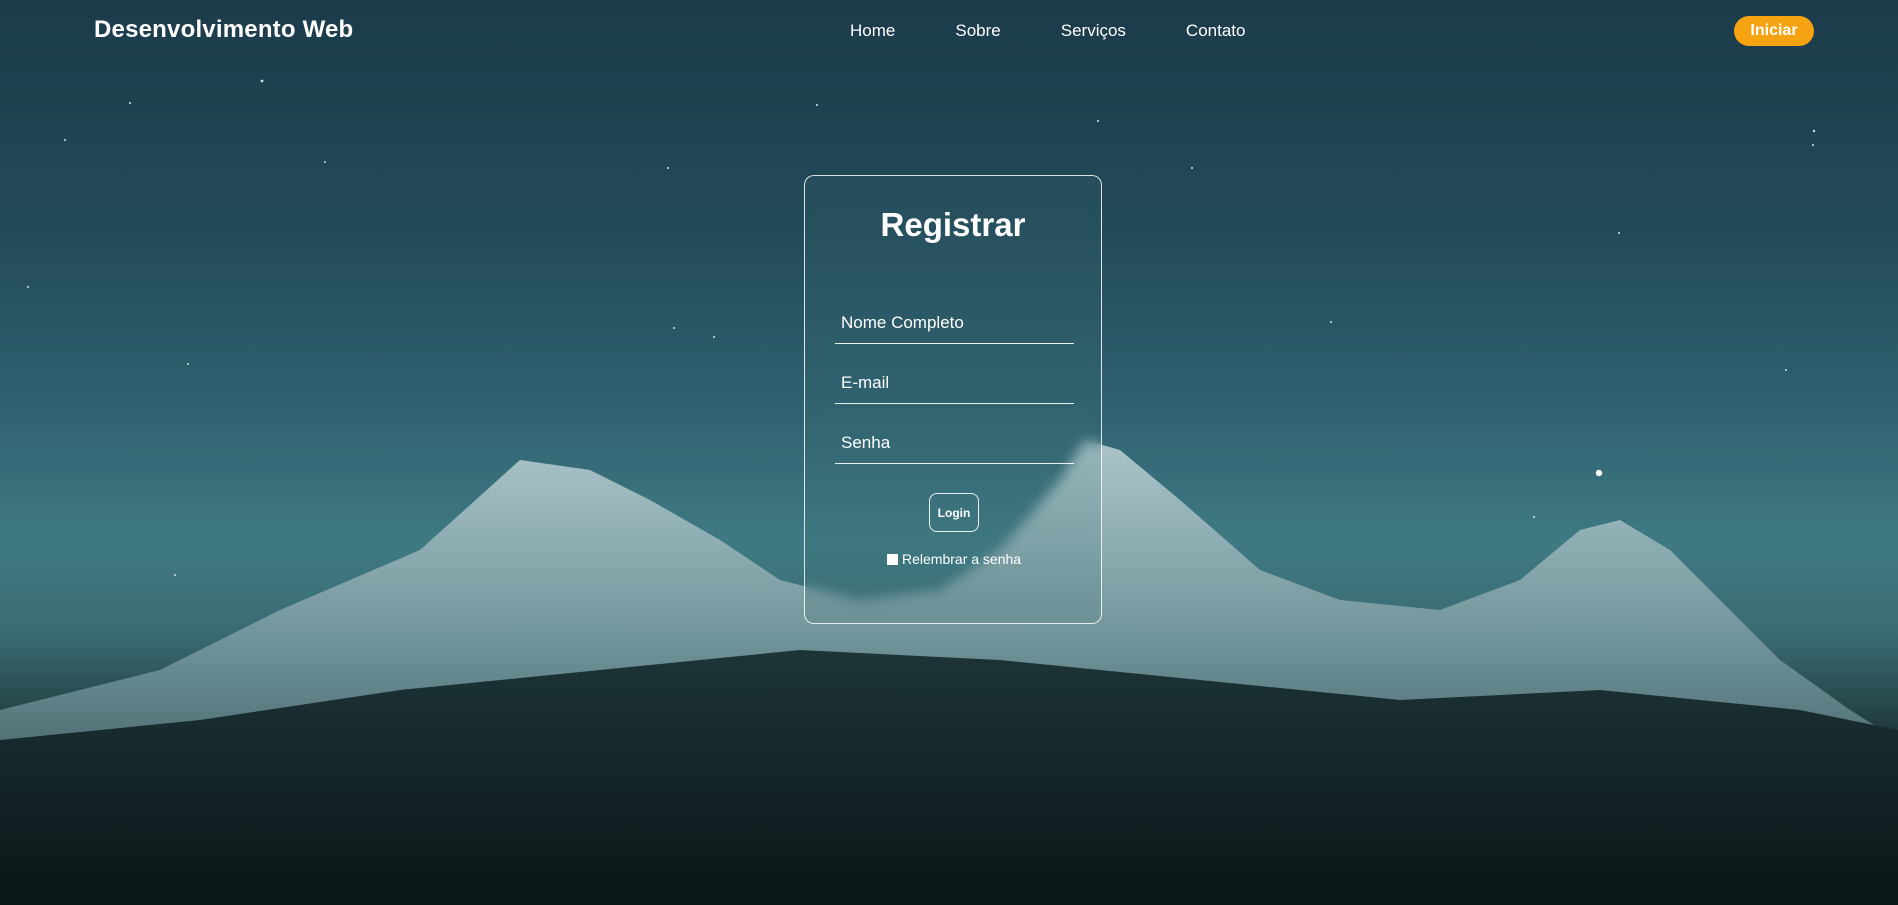  I want to click on nav-home: Home, so click(872, 31).